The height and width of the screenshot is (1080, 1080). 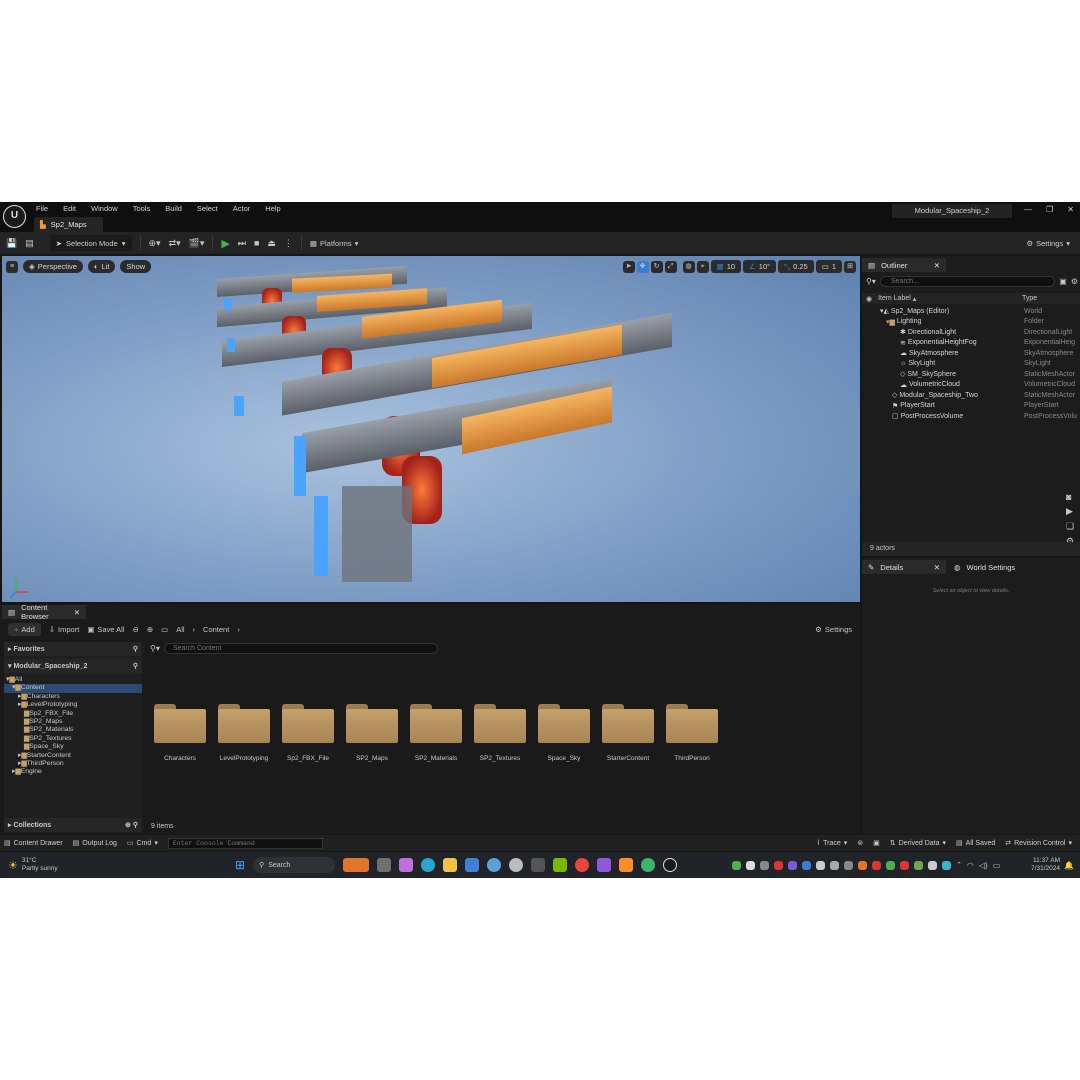 I want to click on add-actor-icon: ⊕▾, so click(x=155, y=243).